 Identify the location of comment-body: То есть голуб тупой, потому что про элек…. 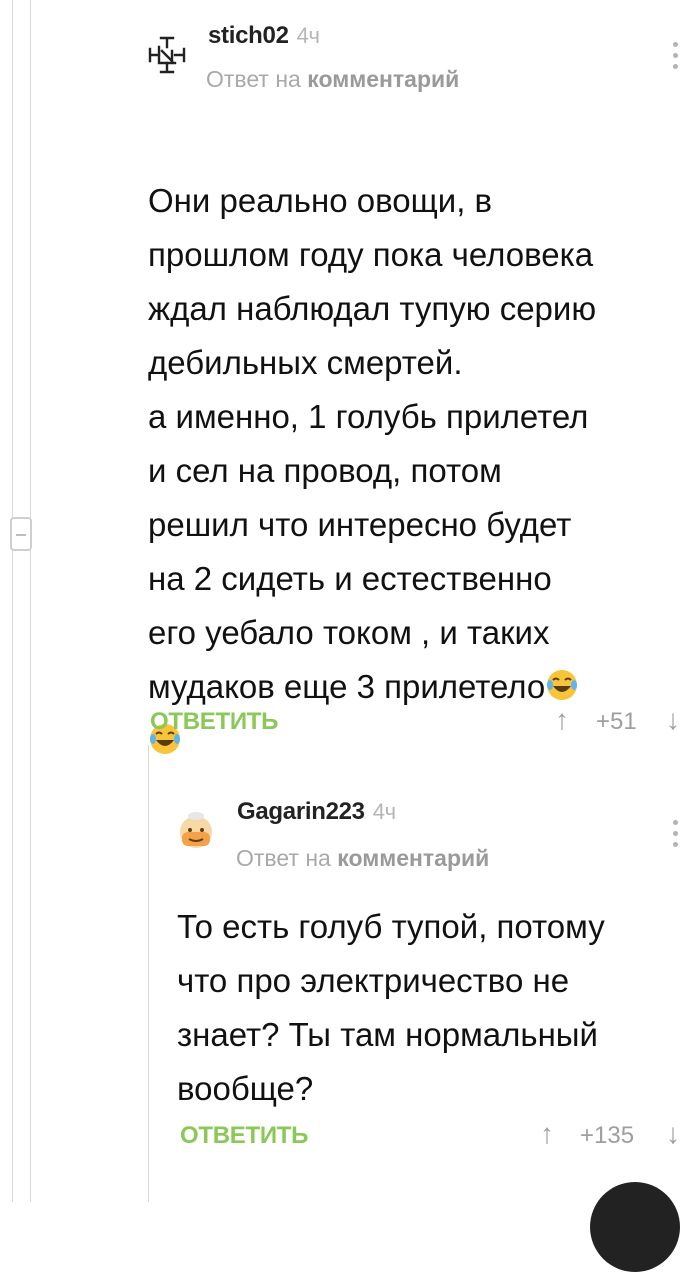
(391, 1007).